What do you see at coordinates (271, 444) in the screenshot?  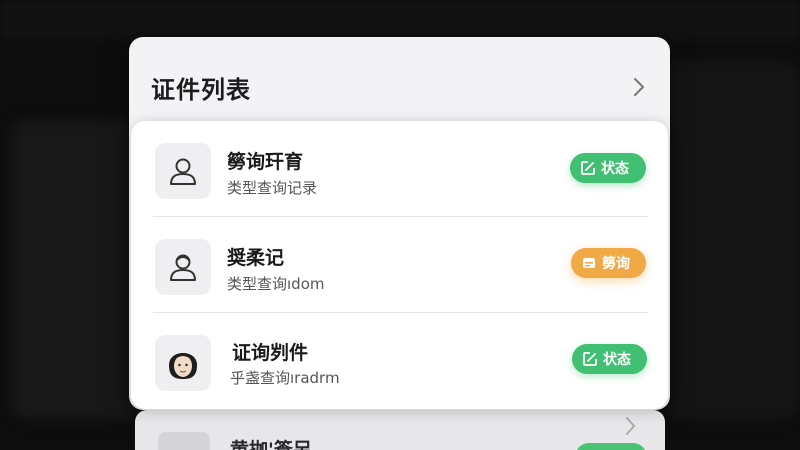 I see `item-name: 黄拁'篬另` at bounding box center [271, 444].